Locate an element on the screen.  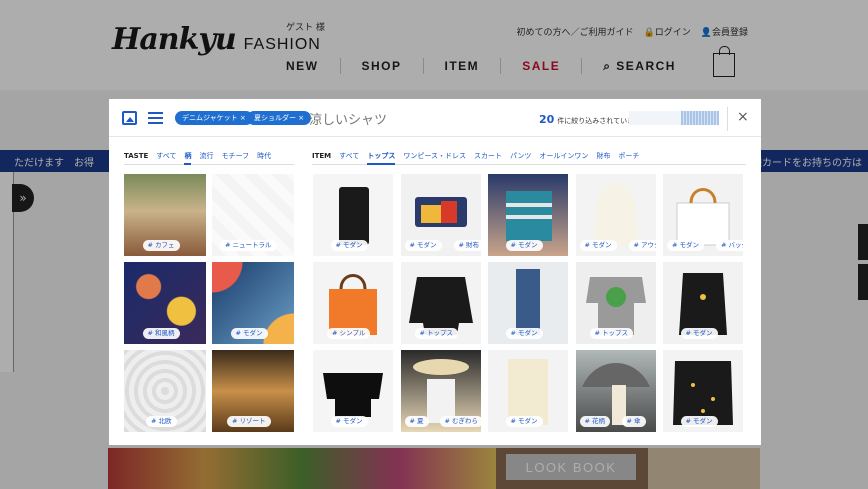
divider is located at coordinates (727, 119).